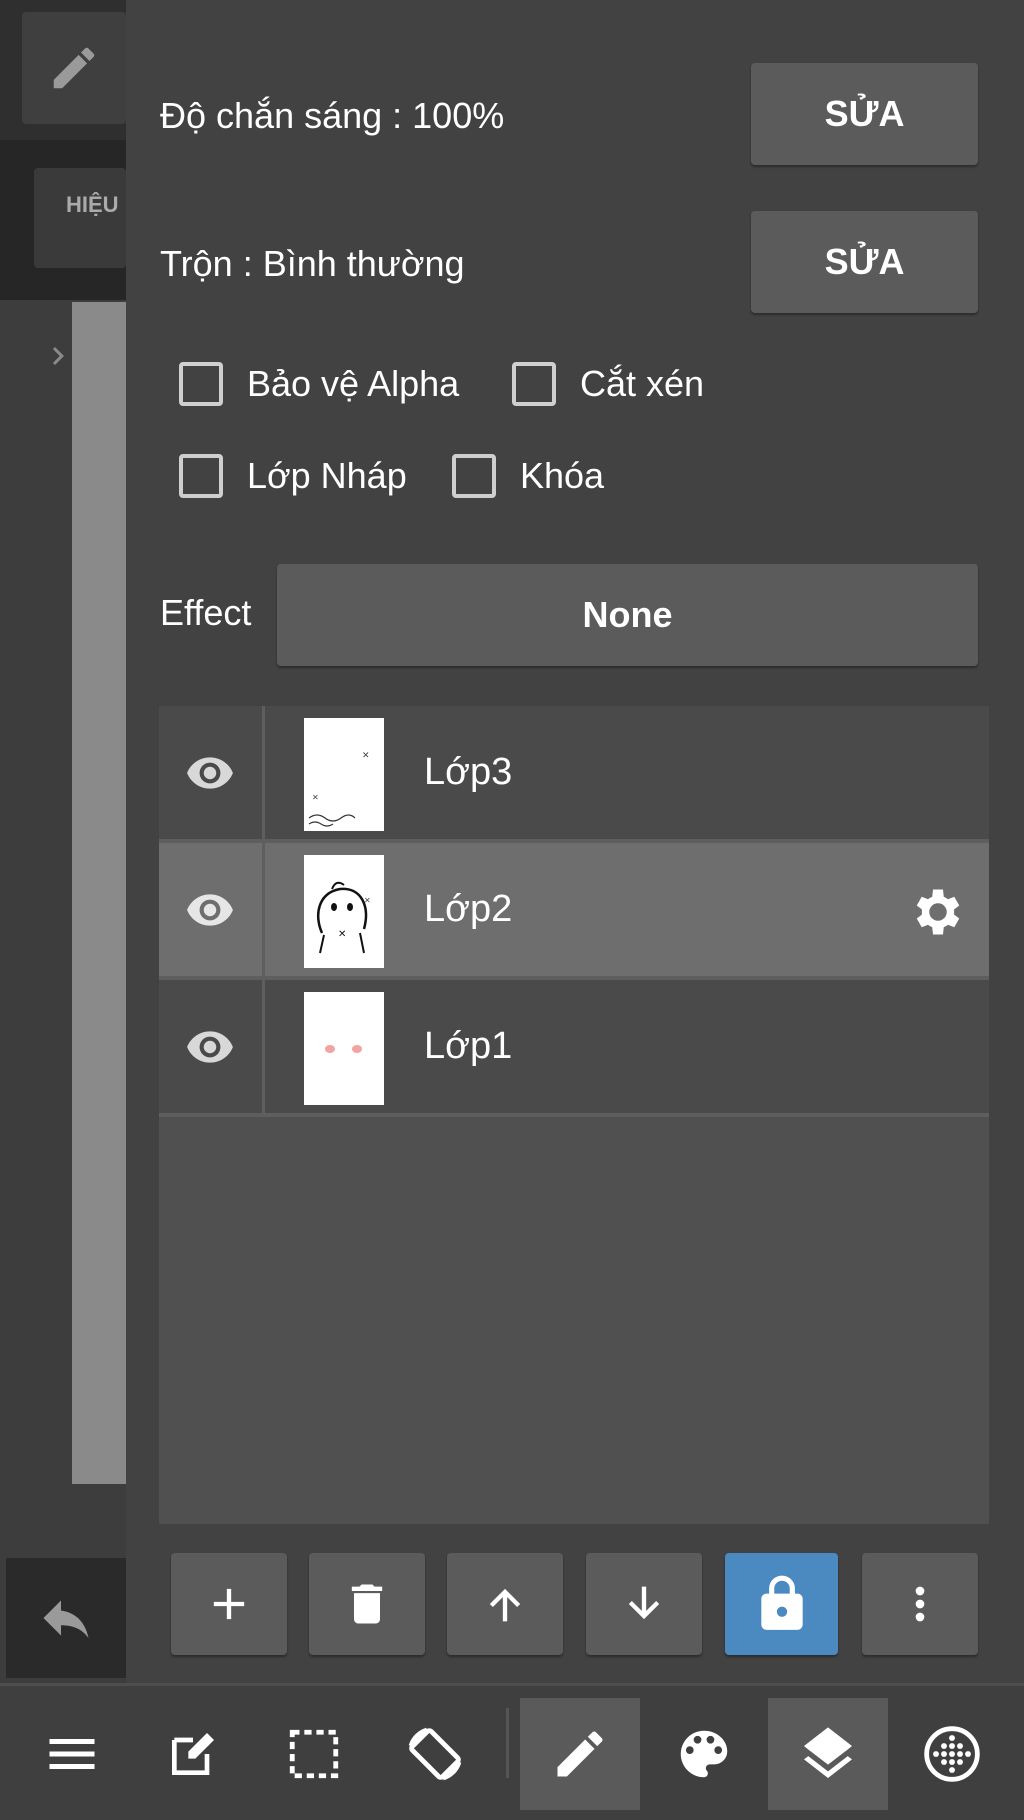  I want to click on left-top-bar, so click(63, 70).